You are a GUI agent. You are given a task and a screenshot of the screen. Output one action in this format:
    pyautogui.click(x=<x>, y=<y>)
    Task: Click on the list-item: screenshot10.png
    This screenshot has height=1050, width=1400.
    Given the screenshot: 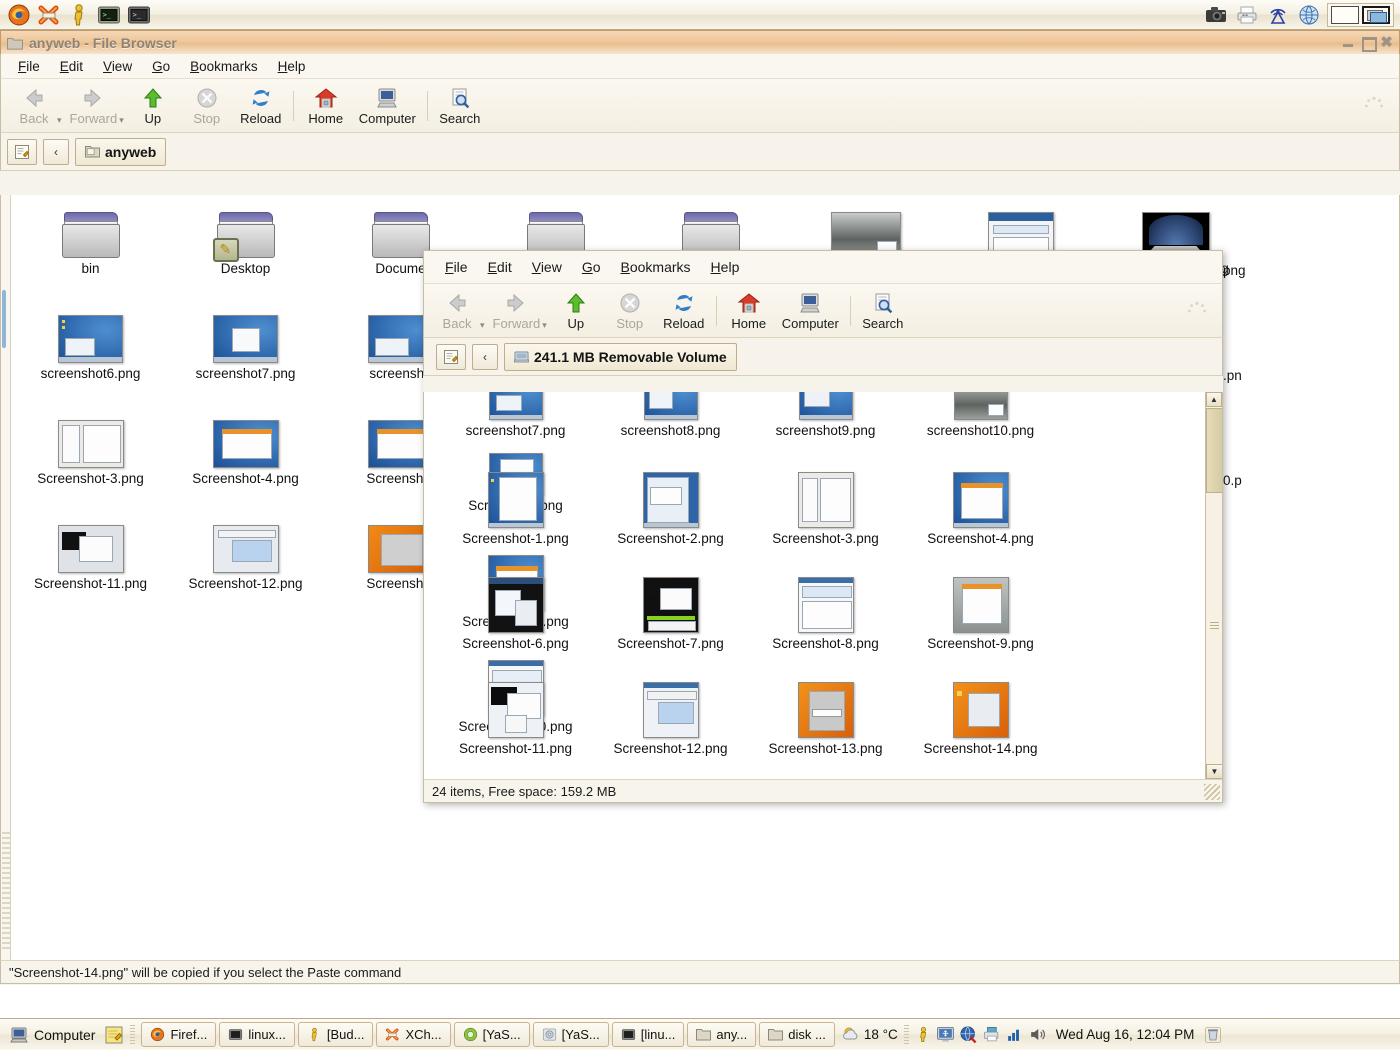 What is the action you would take?
    pyautogui.click(x=980, y=415)
    